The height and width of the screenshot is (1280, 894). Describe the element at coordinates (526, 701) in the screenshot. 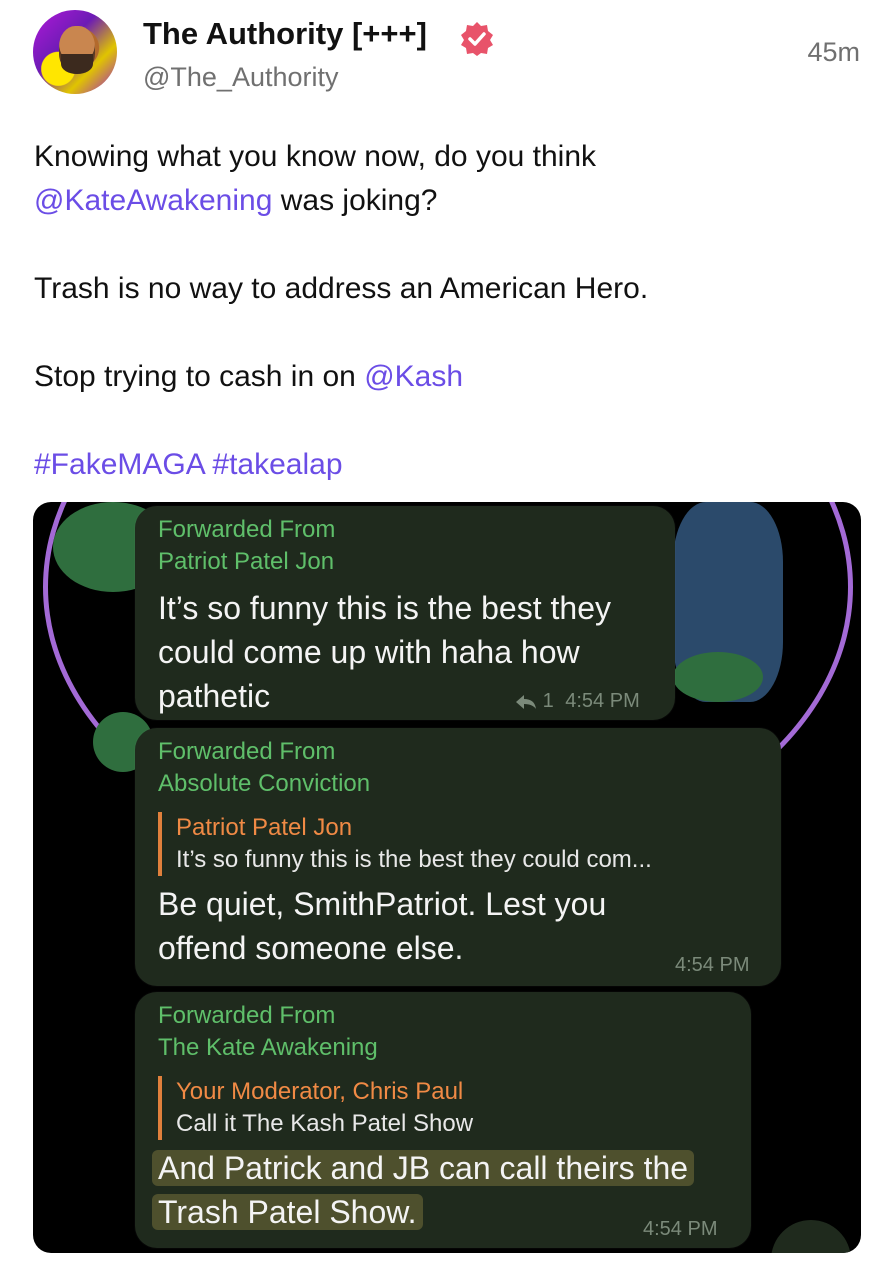

I see `reply-icon` at that location.